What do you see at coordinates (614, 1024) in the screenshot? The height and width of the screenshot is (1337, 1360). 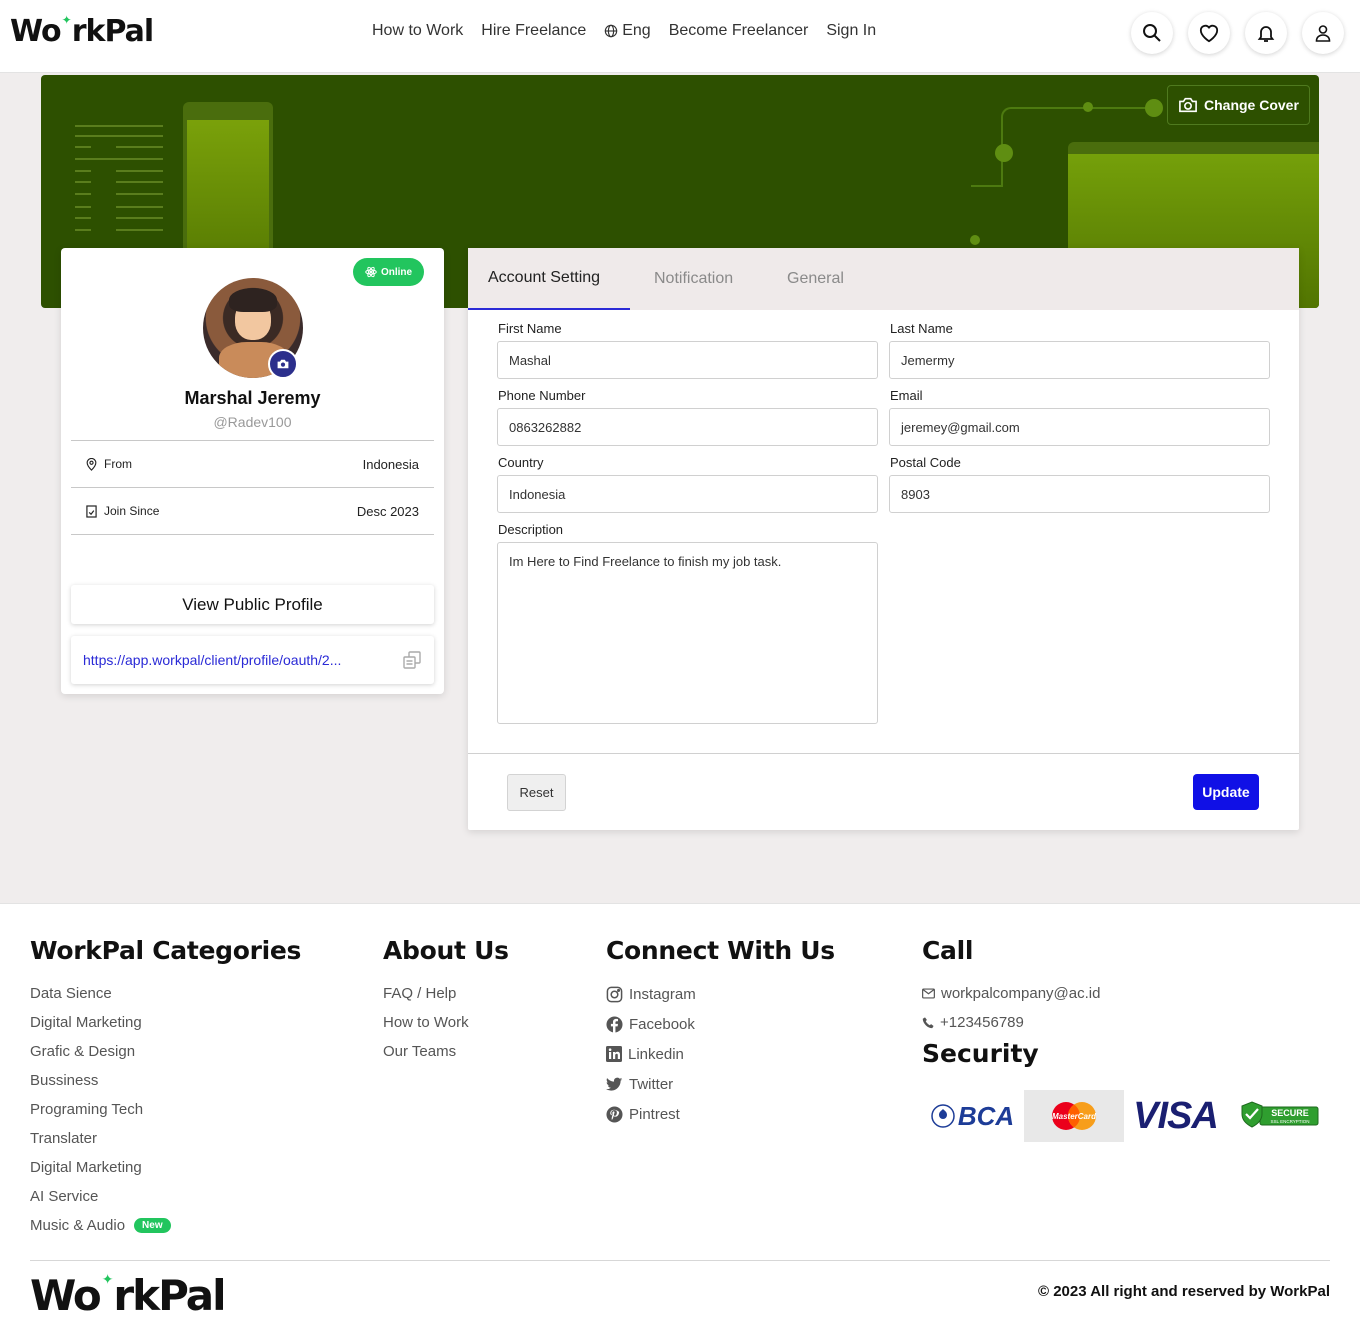 I see `facebook-icon` at bounding box center [614, 1024].